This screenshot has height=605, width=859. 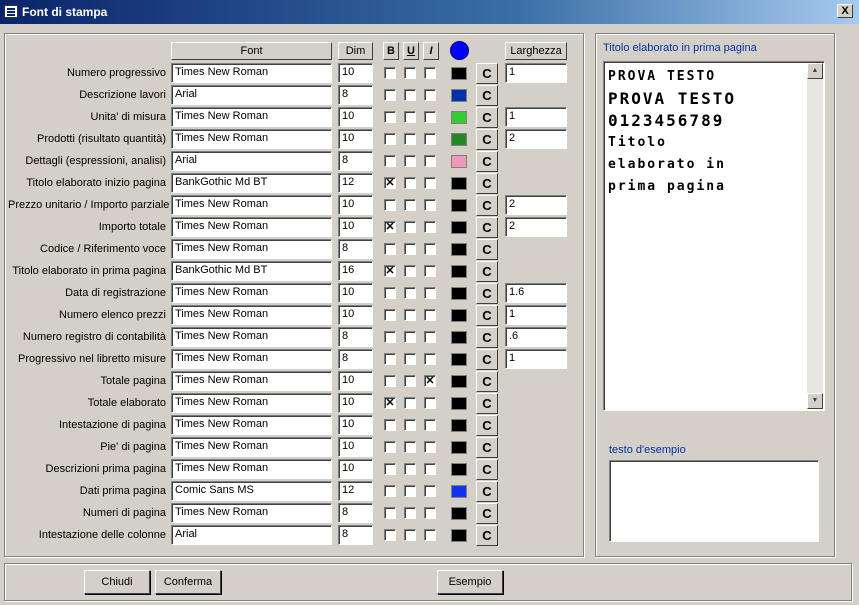 What do you see at coordinates (470, 582) in the screenshot?
I see `example-button: Esempio` at bounding box center [470, 582].